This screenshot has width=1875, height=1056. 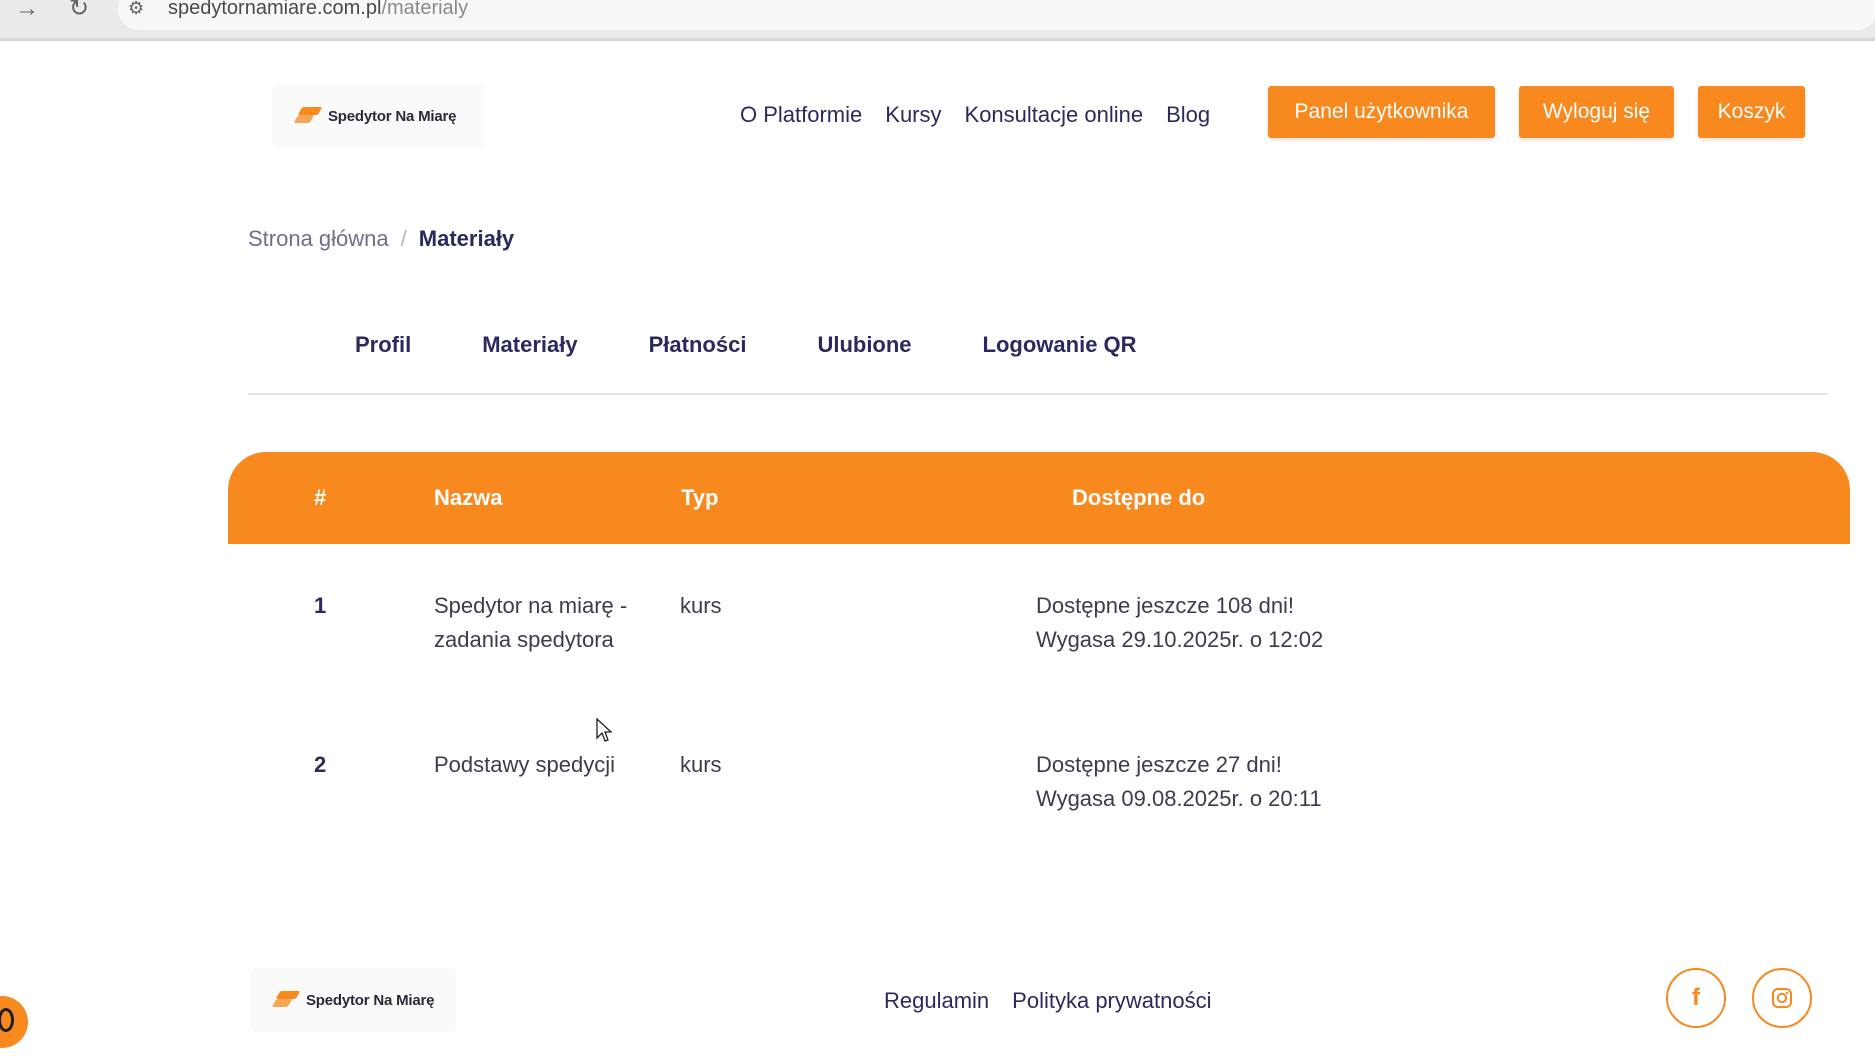 I want to click on site-settings-icon: ⚙, so click(x=139, y=9).